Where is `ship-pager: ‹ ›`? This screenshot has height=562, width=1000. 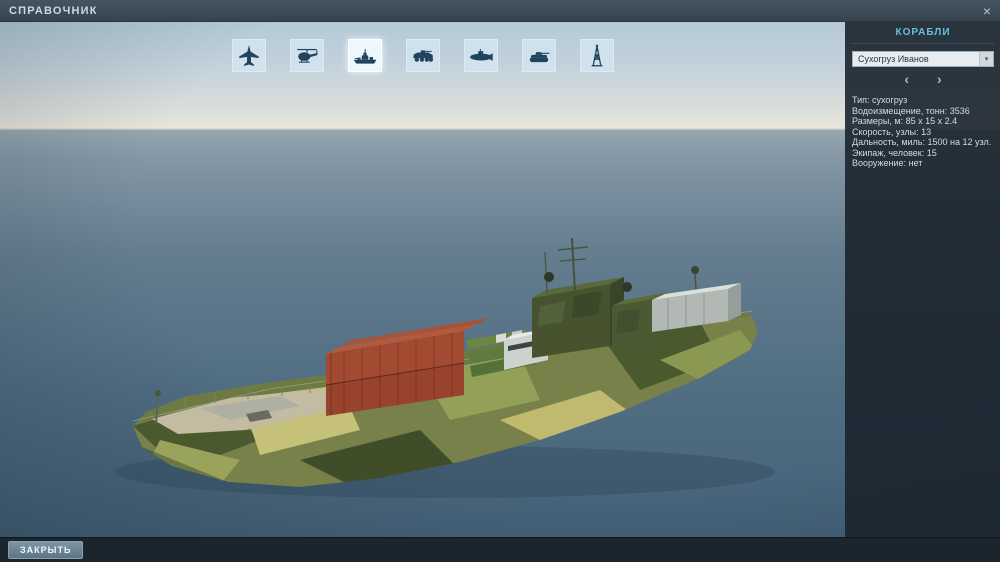
ship-pager: ‹ › is located at coordinates (923, 79).